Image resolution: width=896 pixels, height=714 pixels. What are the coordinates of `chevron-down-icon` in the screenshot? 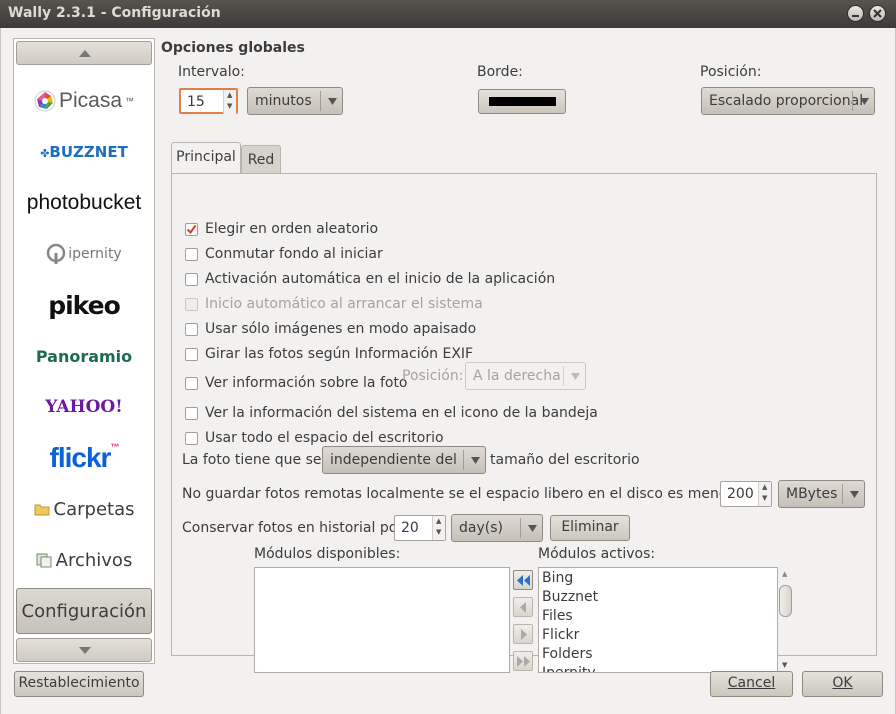 It's located at (475, 460).